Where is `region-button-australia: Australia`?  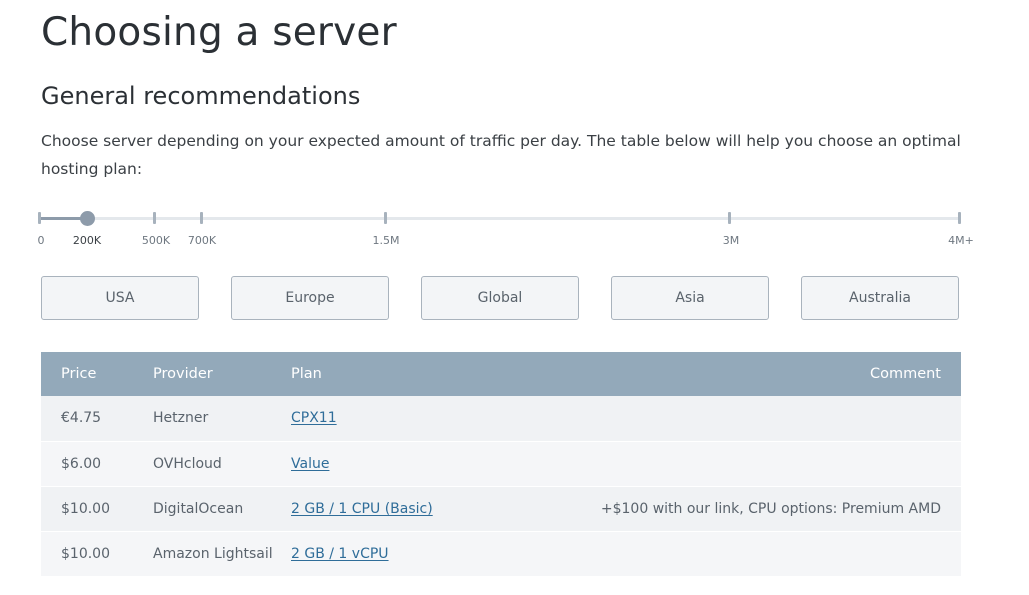
region-button-australia: Australia is located at coordinates (880, 298).